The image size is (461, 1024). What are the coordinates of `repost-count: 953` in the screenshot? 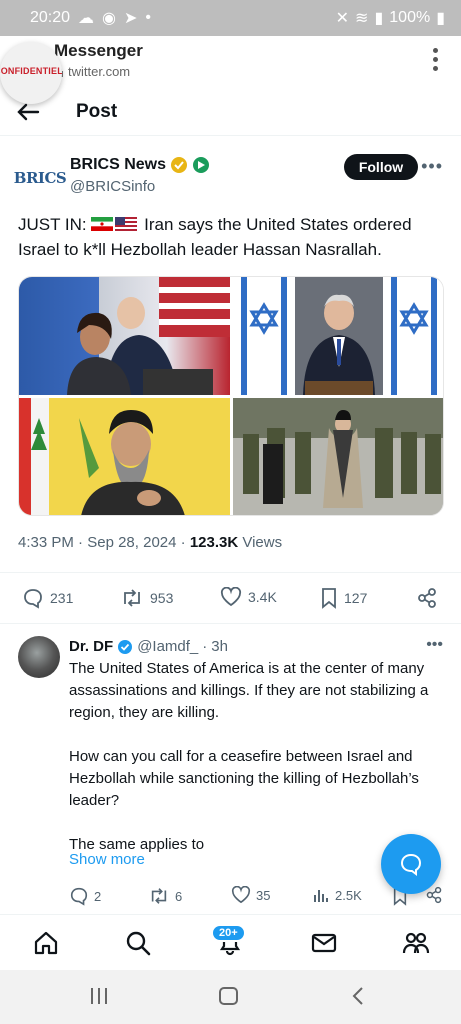 It's located at (162, 598).